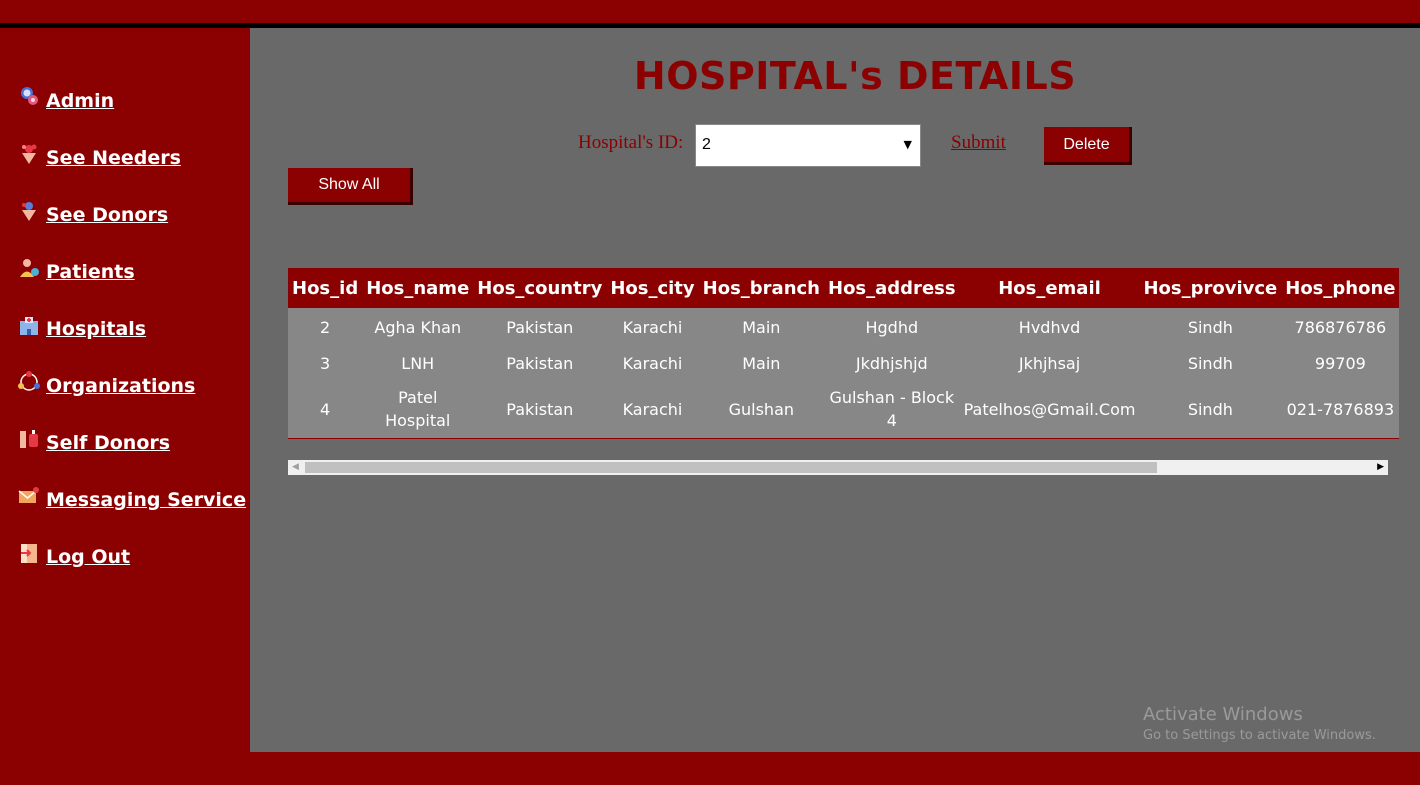  I want to click on column-header: Hos_address, so click(892, 288).